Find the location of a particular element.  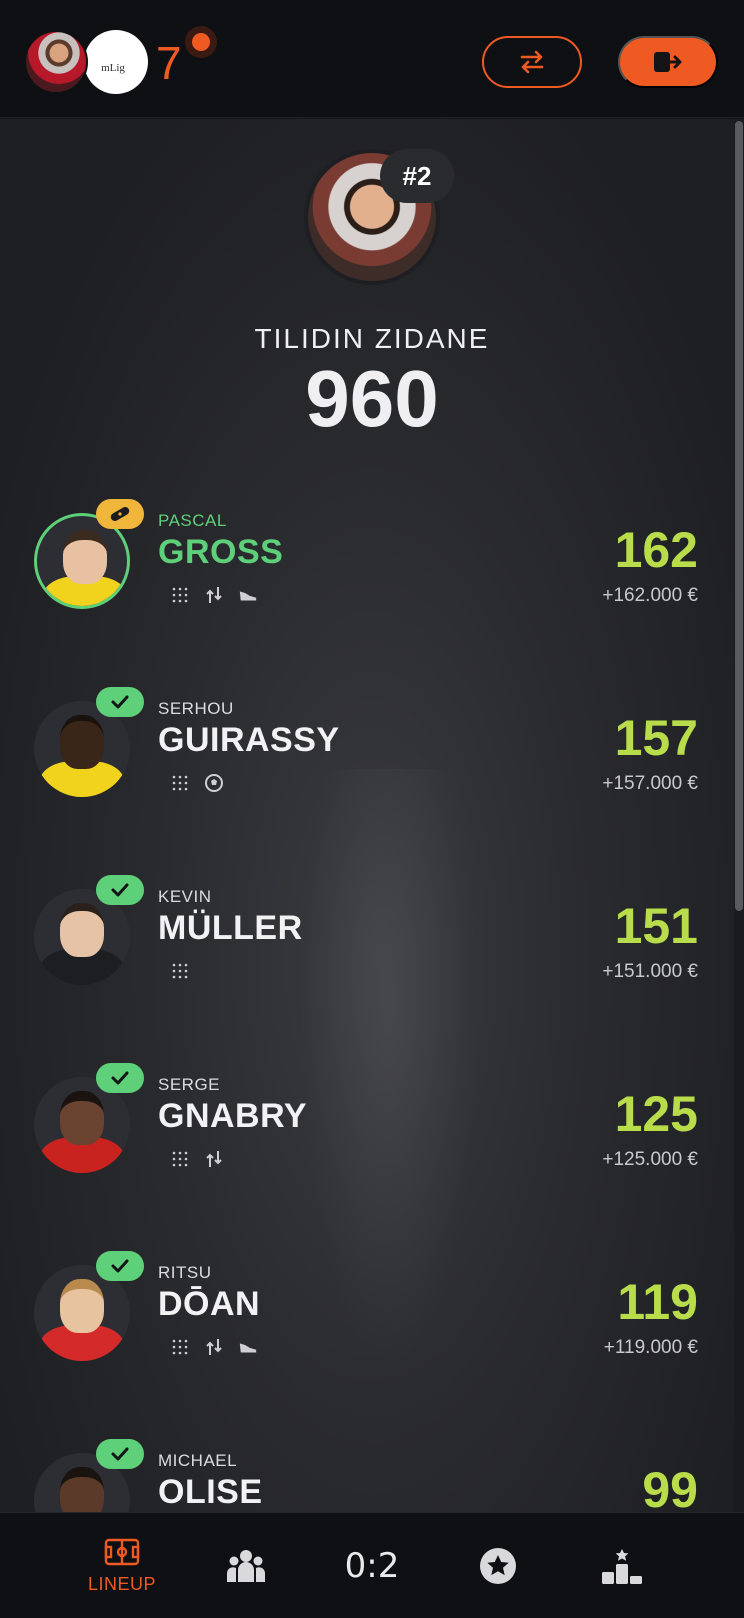

manager-score: 960 is located at coordinates (372, 398).